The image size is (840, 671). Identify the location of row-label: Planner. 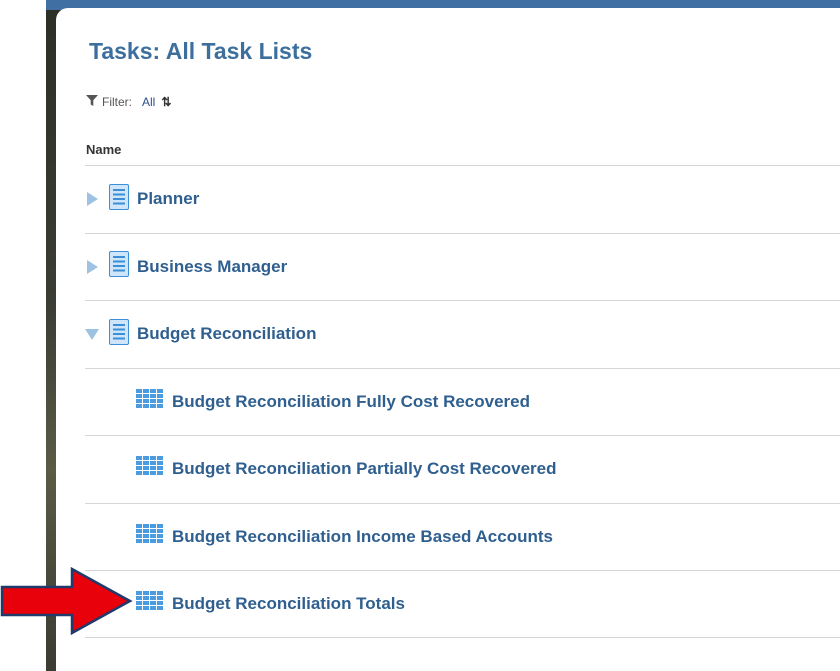
(168, 199).